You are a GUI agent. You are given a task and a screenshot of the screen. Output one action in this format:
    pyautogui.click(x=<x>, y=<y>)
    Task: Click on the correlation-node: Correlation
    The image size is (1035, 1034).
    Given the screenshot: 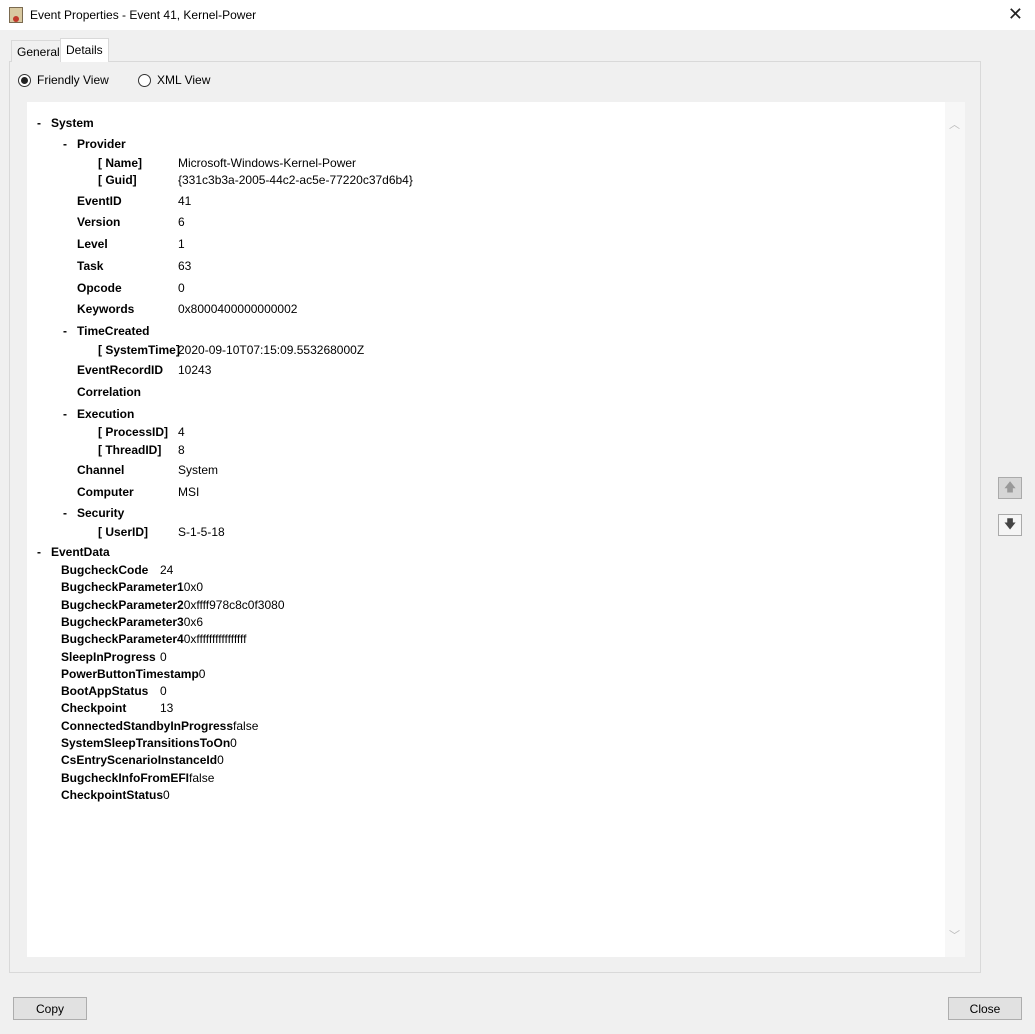 What is the action you would take?
    pyautogui.click(x=109, y=392)
    